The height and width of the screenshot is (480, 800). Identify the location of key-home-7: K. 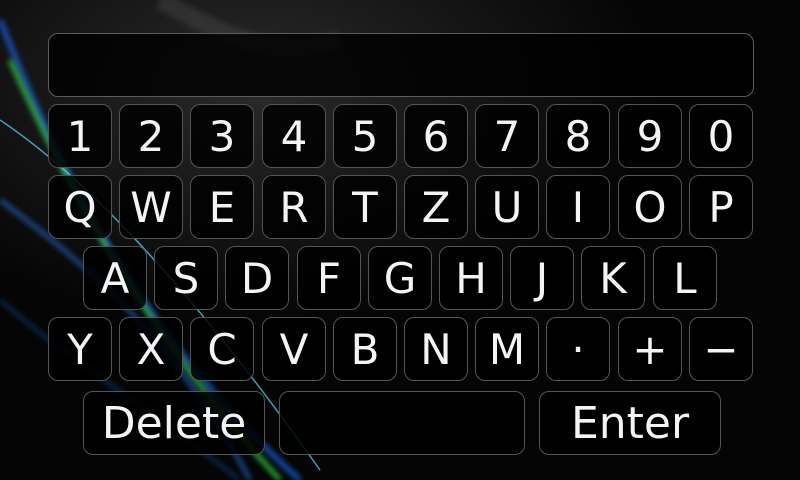
(613, 278).